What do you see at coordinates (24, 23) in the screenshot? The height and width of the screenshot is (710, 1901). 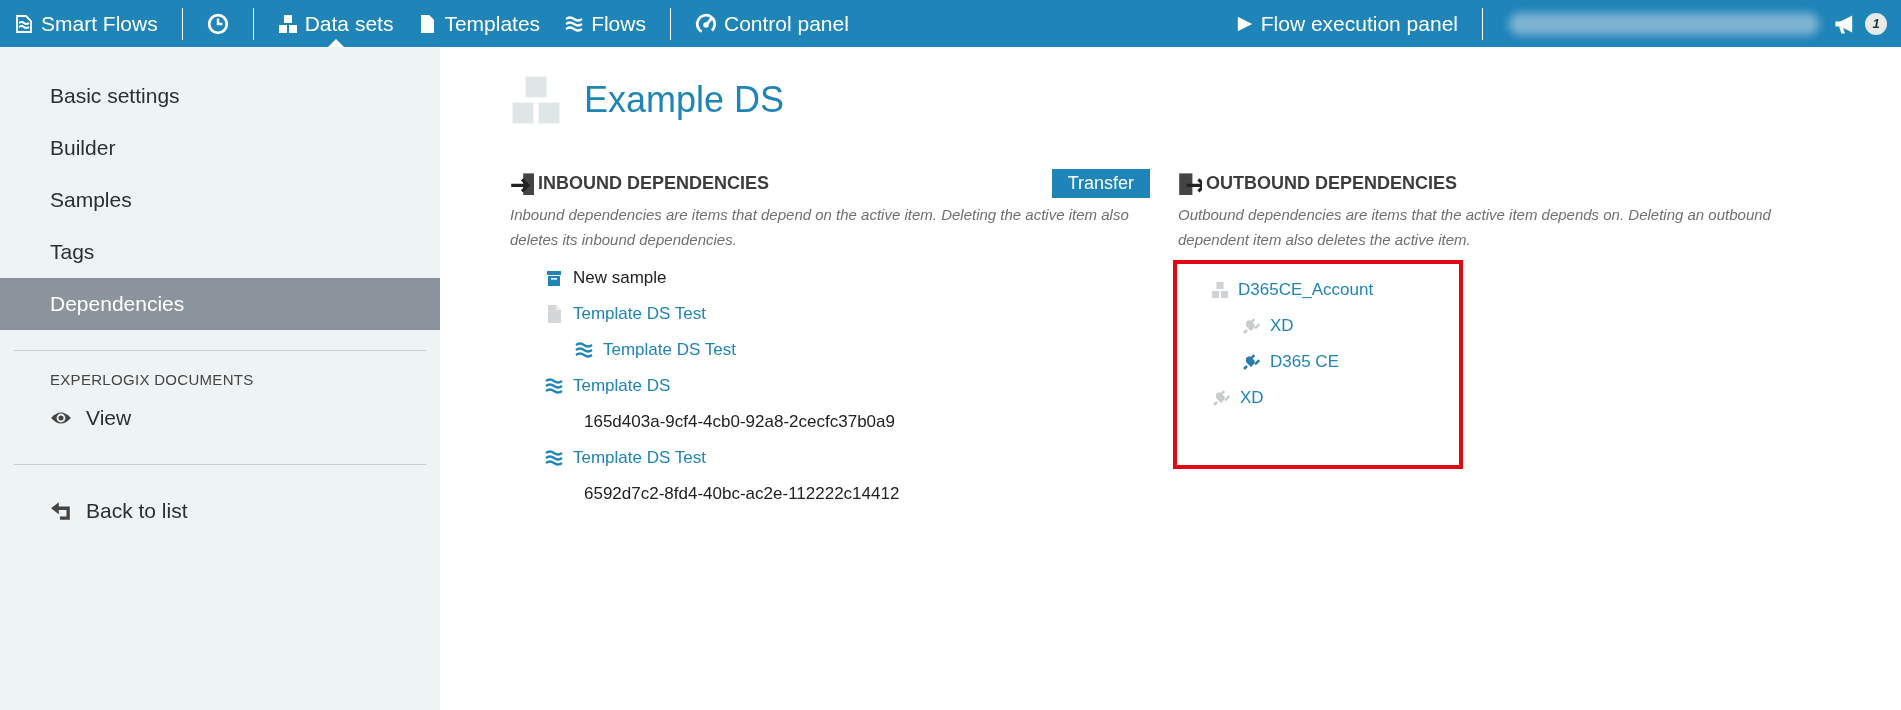 I see `logo-icon` at bounding box center [24, 23].